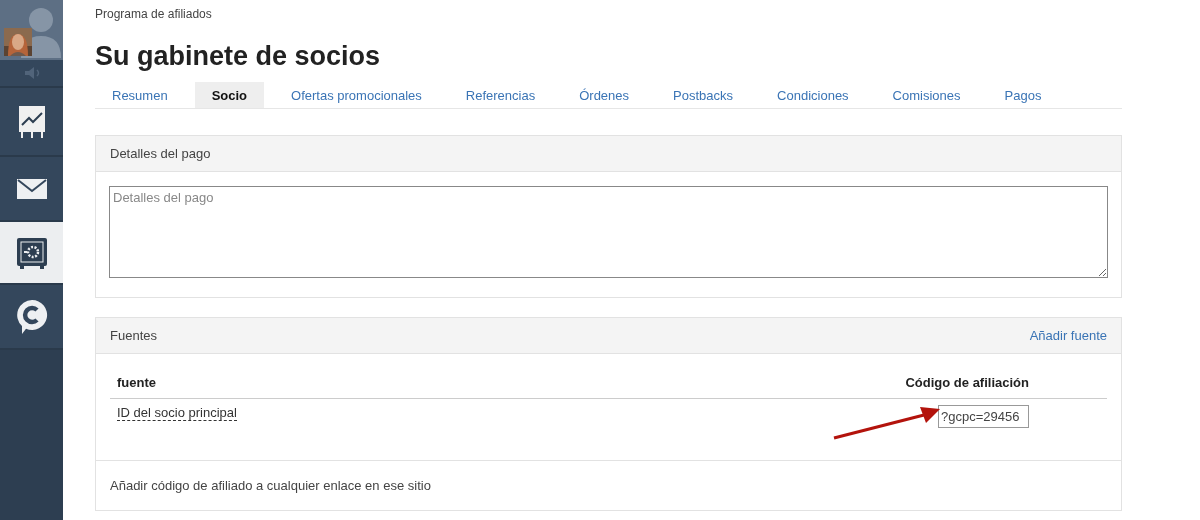 The width and height of the screenshot is (1200, 520). What do you see at coordinates (813, 95) in the screenshot?
I see `tab: Condiciones` at bounding box center [813, 95].